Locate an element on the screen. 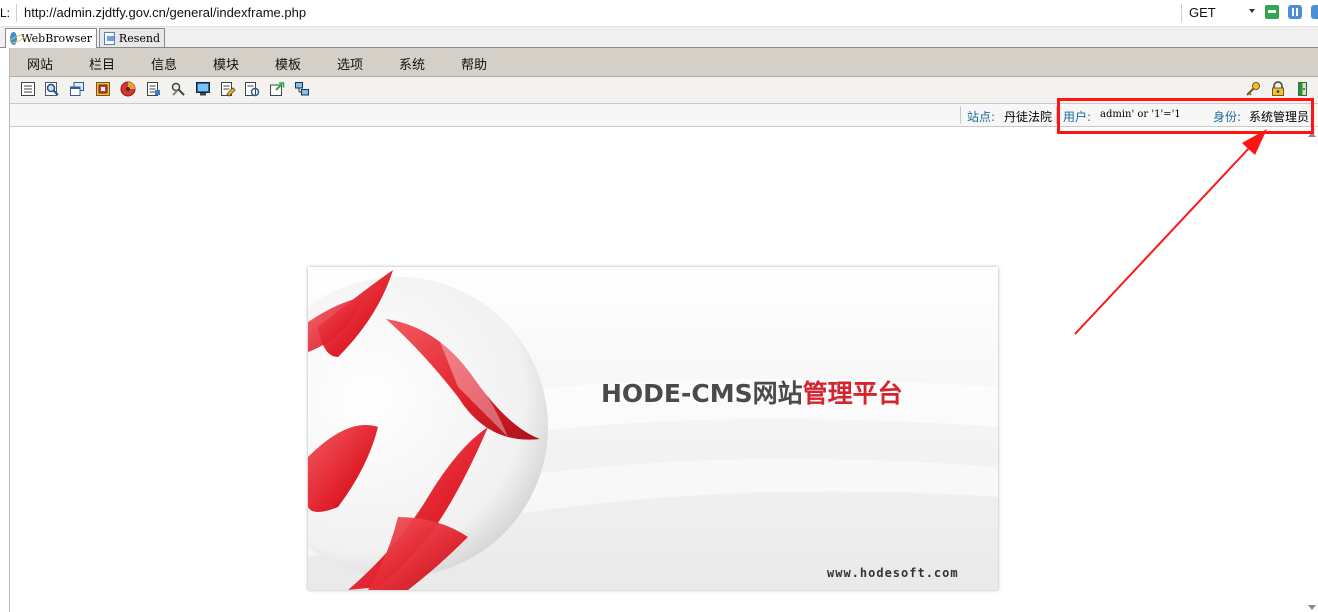 The height and width of the screenshot is (612, 1318). splash-title: HODE-CMS网站管理平台 is located at coordinates (752, 392).